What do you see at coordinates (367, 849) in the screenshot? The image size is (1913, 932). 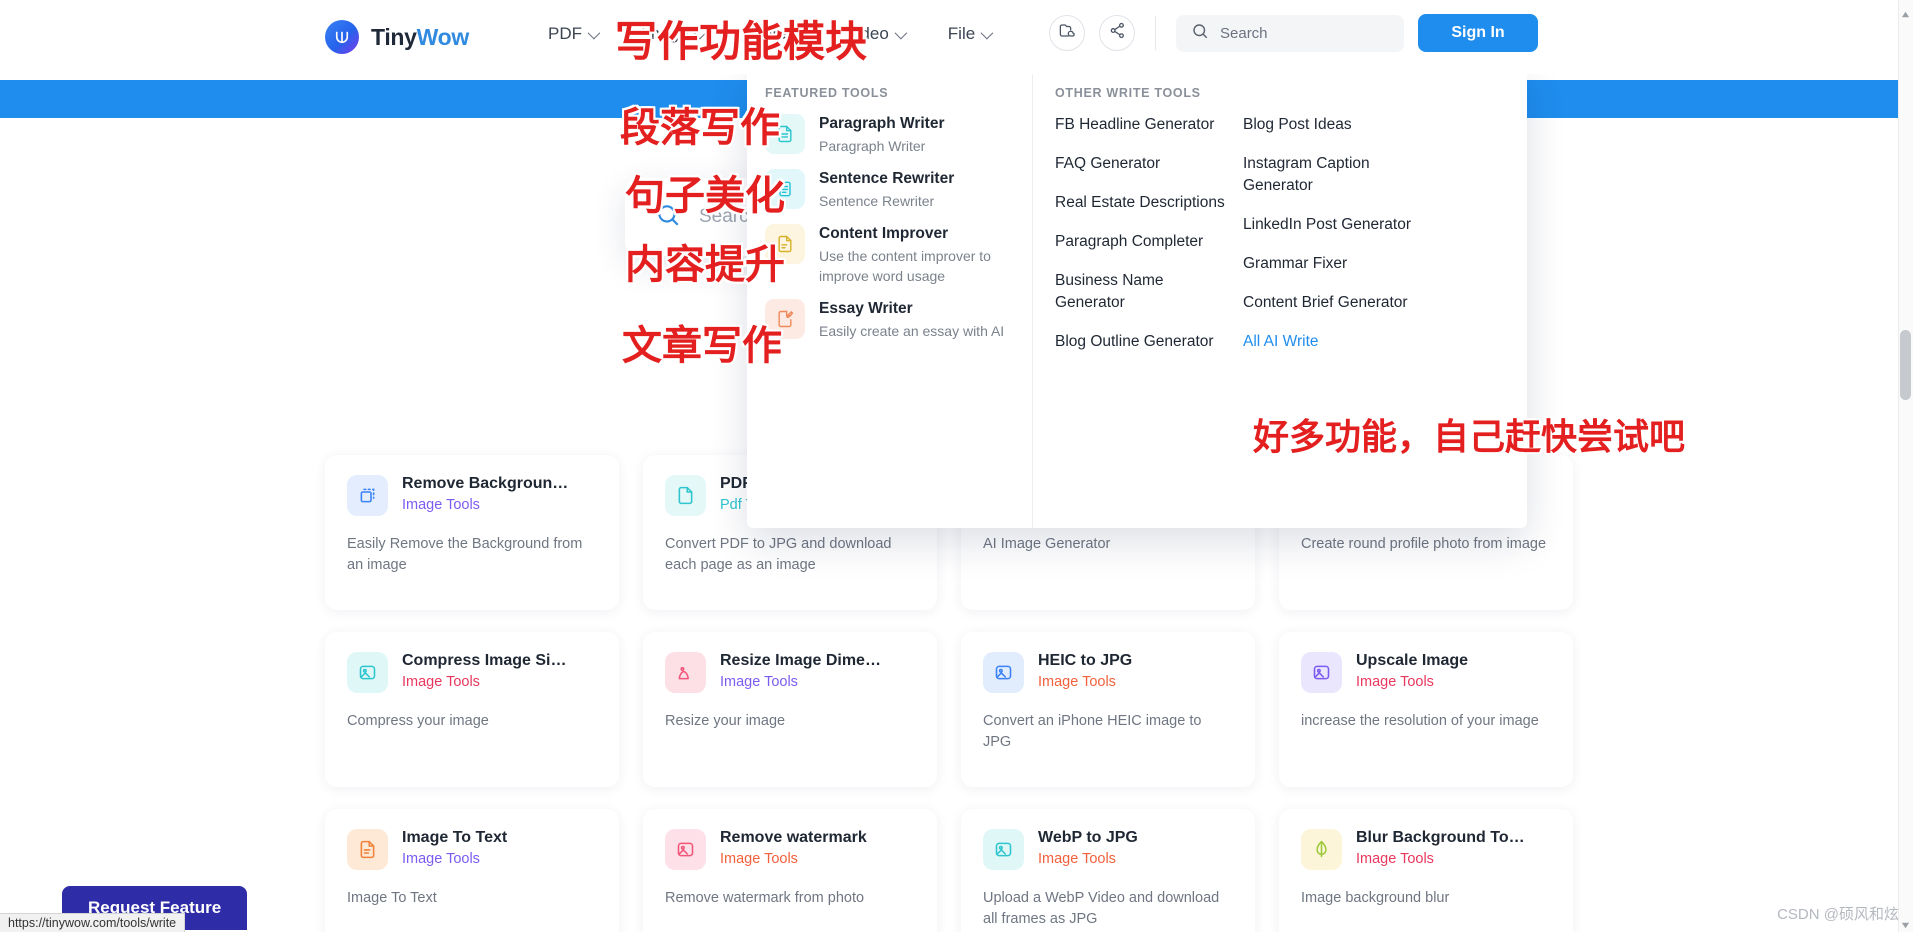 I see `document-text-icon` at bounding box center [367, 849].